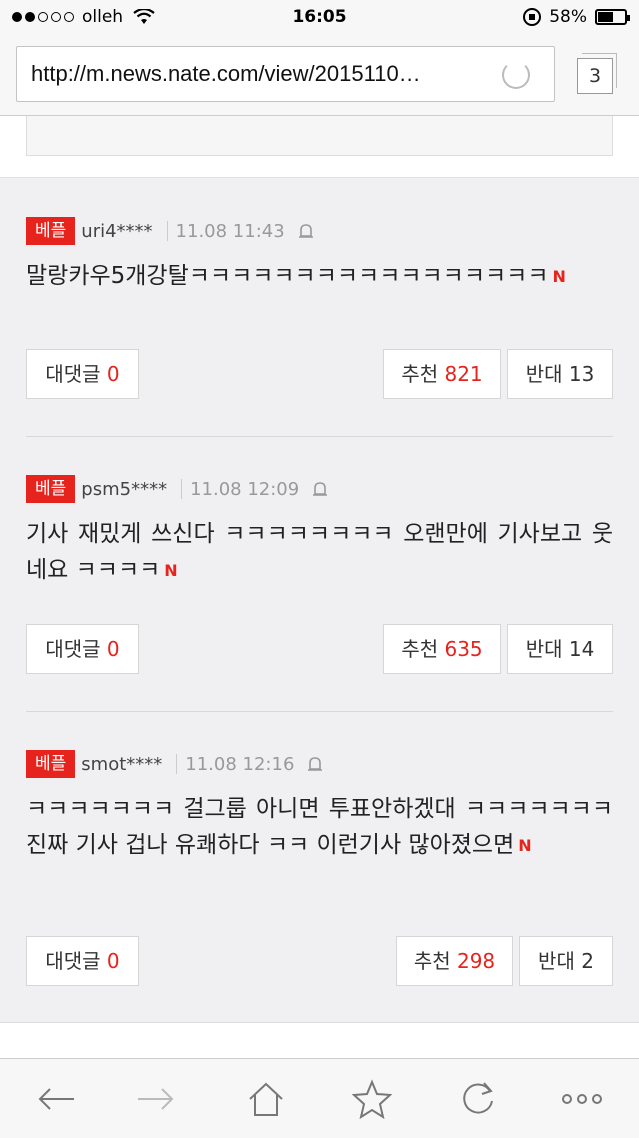  Describe the element at coordinates (516, 75) in the screenshot. I see `reload-icon` at that location.